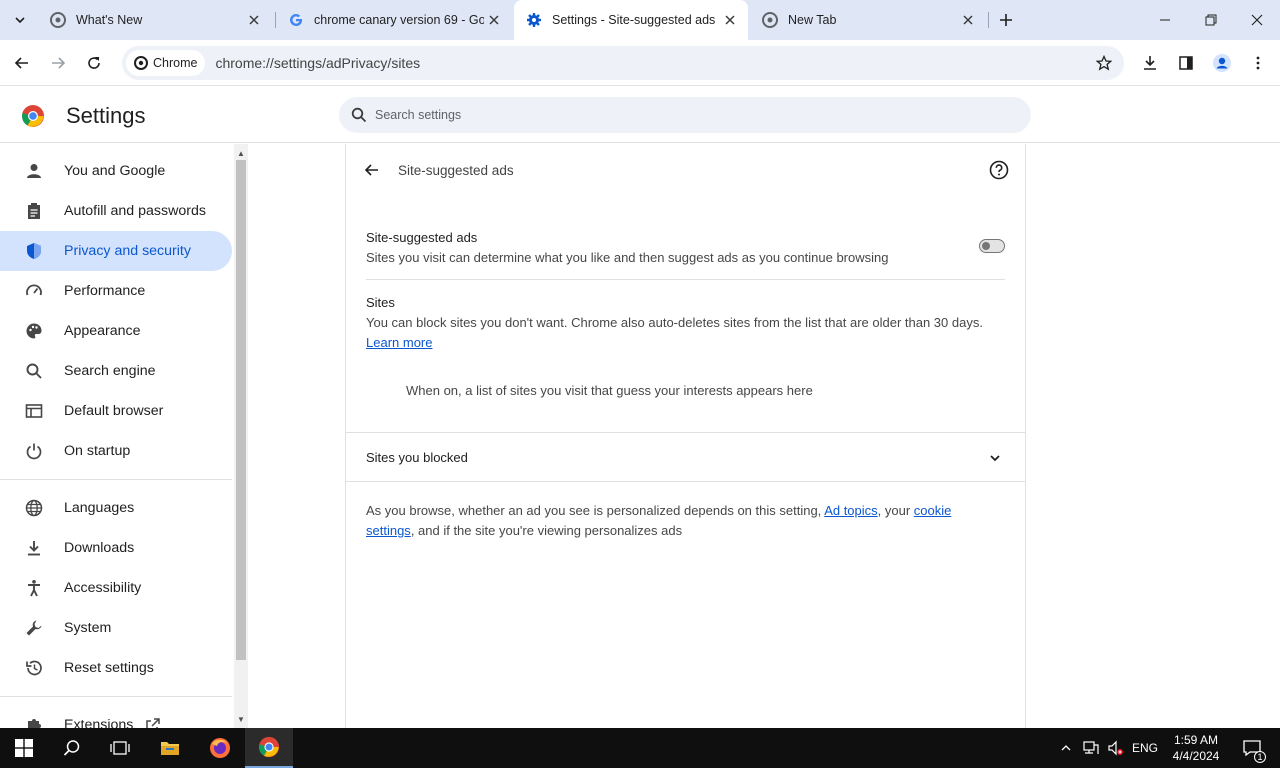  Describe the element at coordinates (1196, 740) in the screenshot. I see `clock-time: 1:59 AM` at that location.